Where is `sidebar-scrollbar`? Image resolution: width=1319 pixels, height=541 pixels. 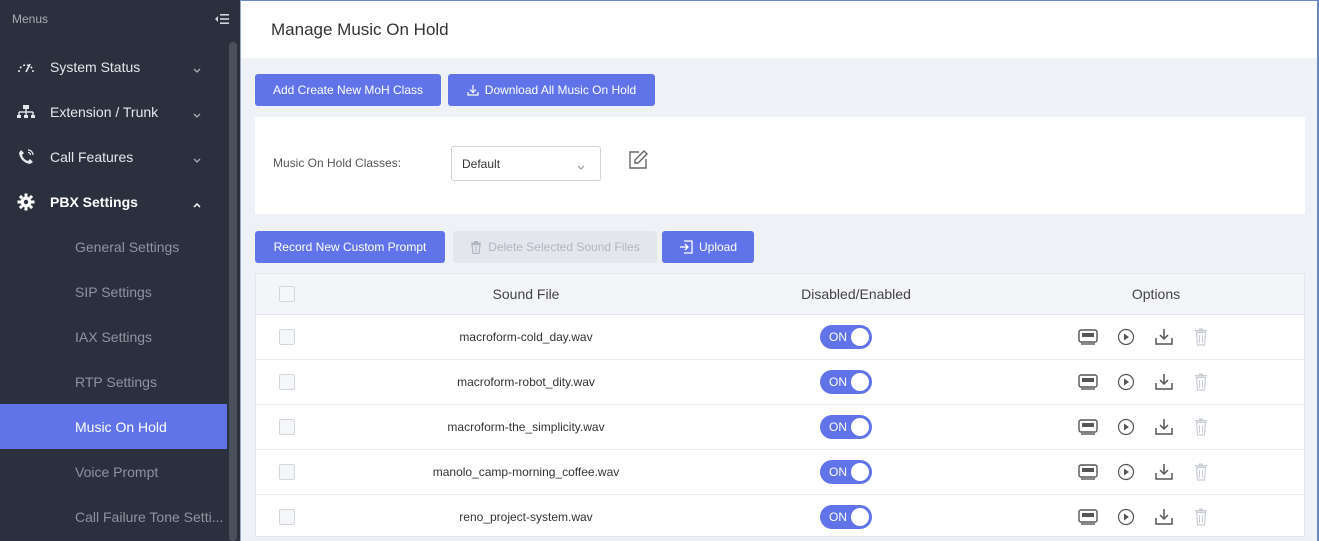
sidebar-scrollbar is located at coordinates (233, 291).